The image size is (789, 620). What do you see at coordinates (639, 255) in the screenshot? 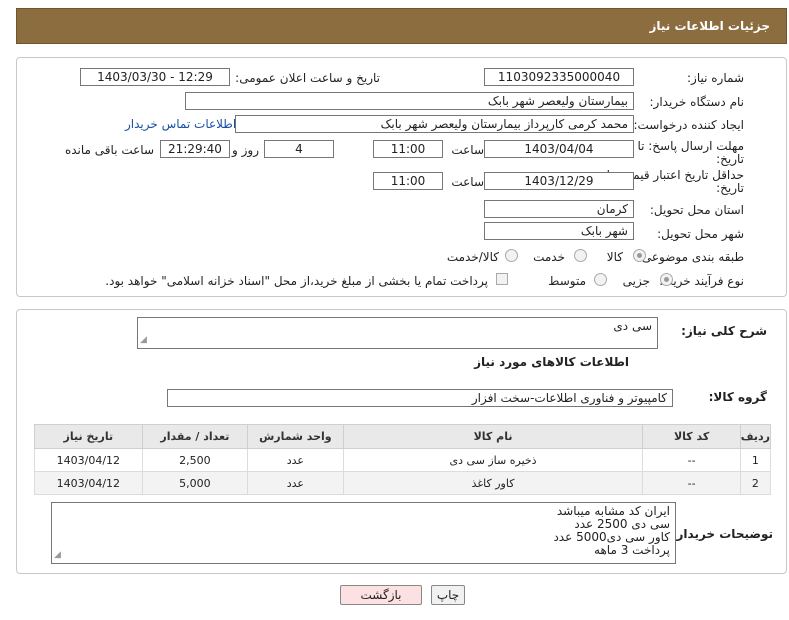
I see `category-radio-goods` at bounding box center [639, 255].